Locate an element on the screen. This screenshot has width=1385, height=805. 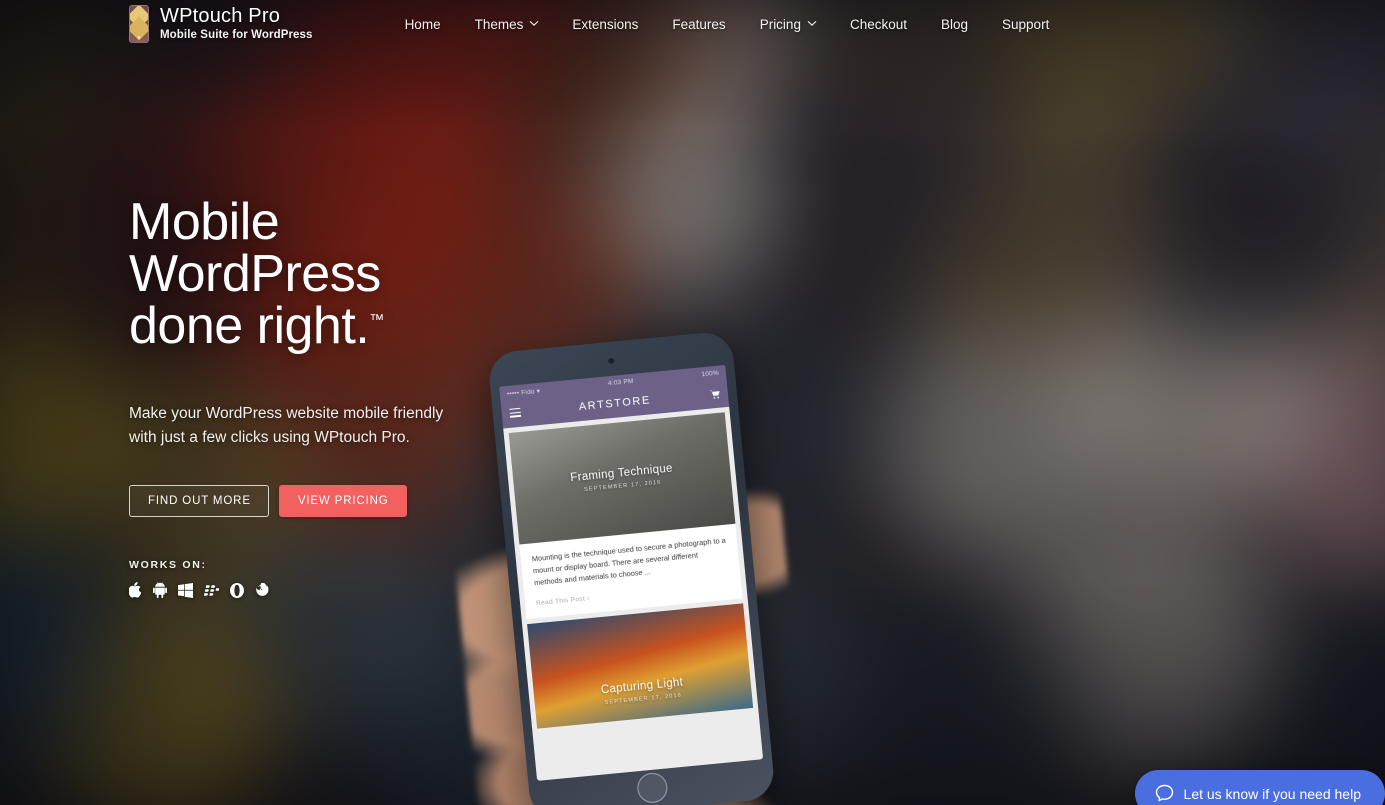
nav-item-home: Home is located at coordinates (423, 24).